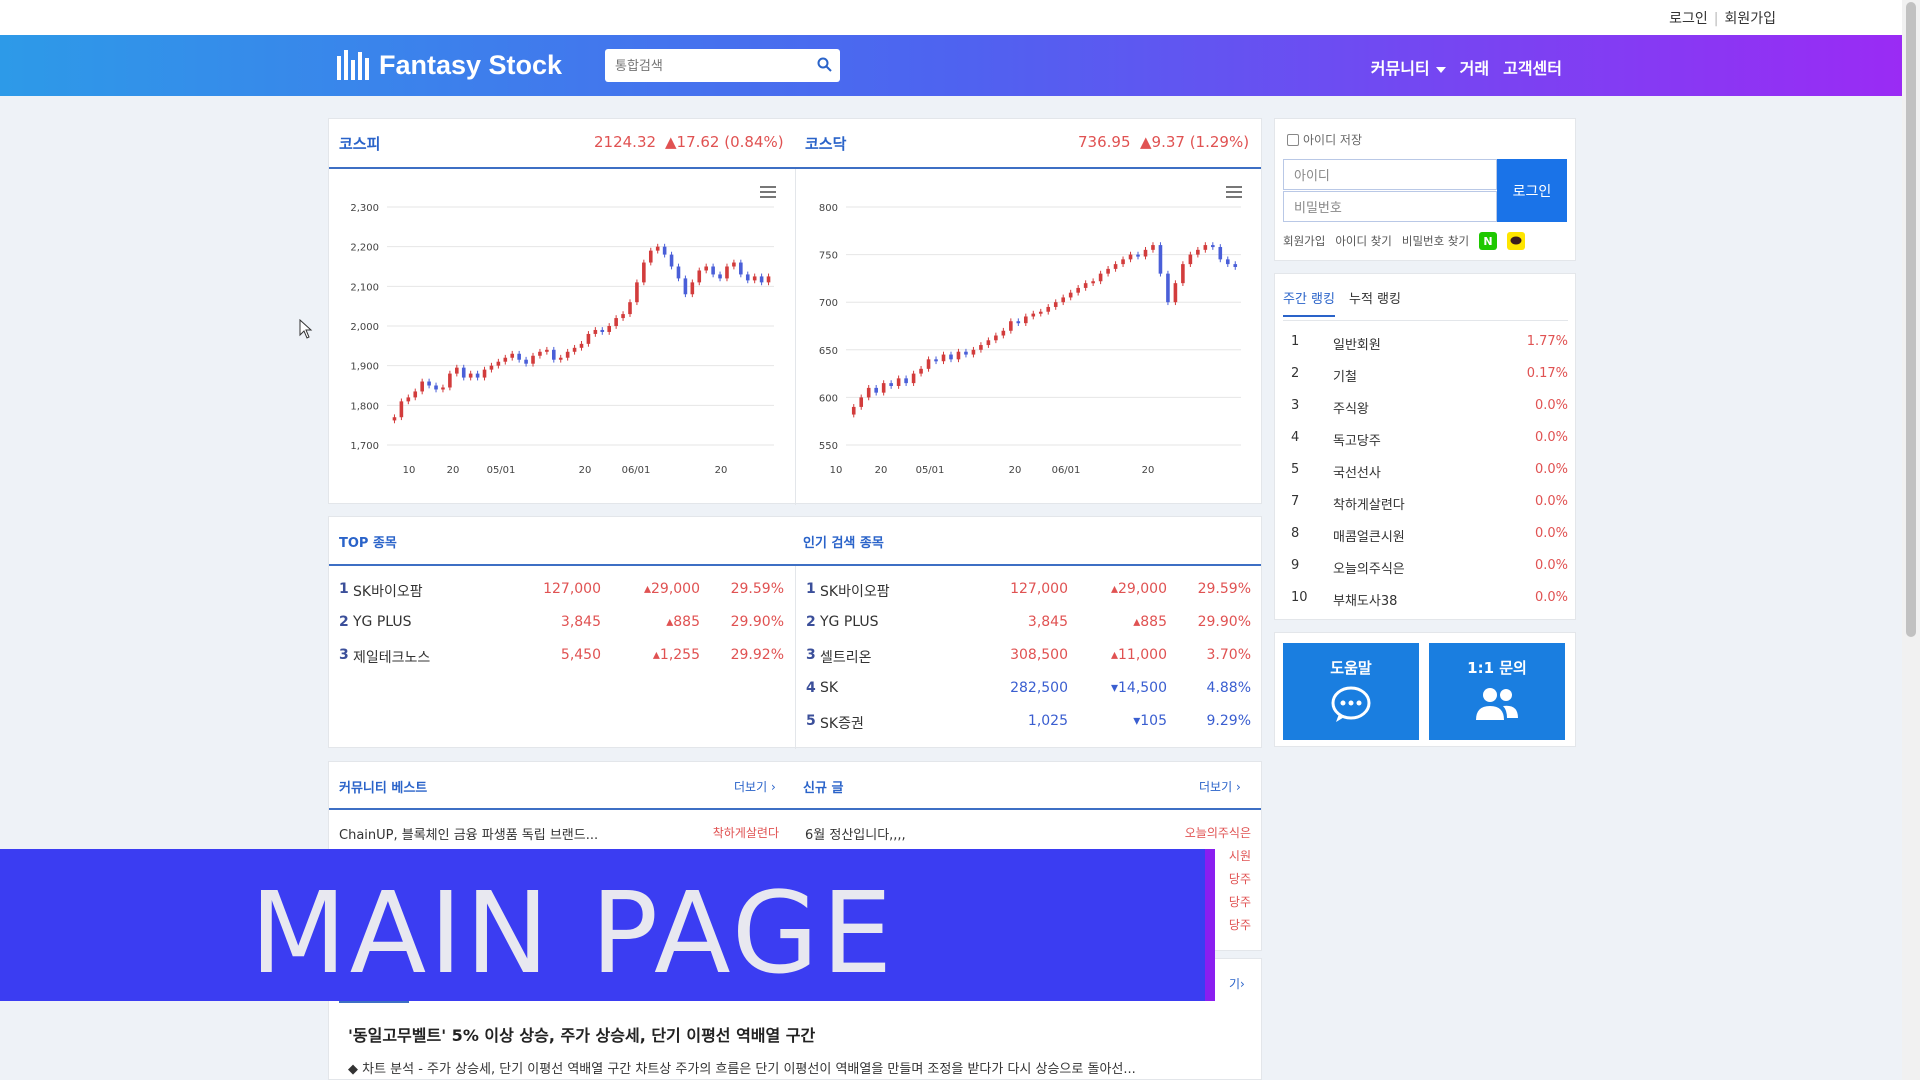  Describe the element at coordinates (1497, 691) in the screenshot. I see `inquiry-button: 1:1 문의` at that location.